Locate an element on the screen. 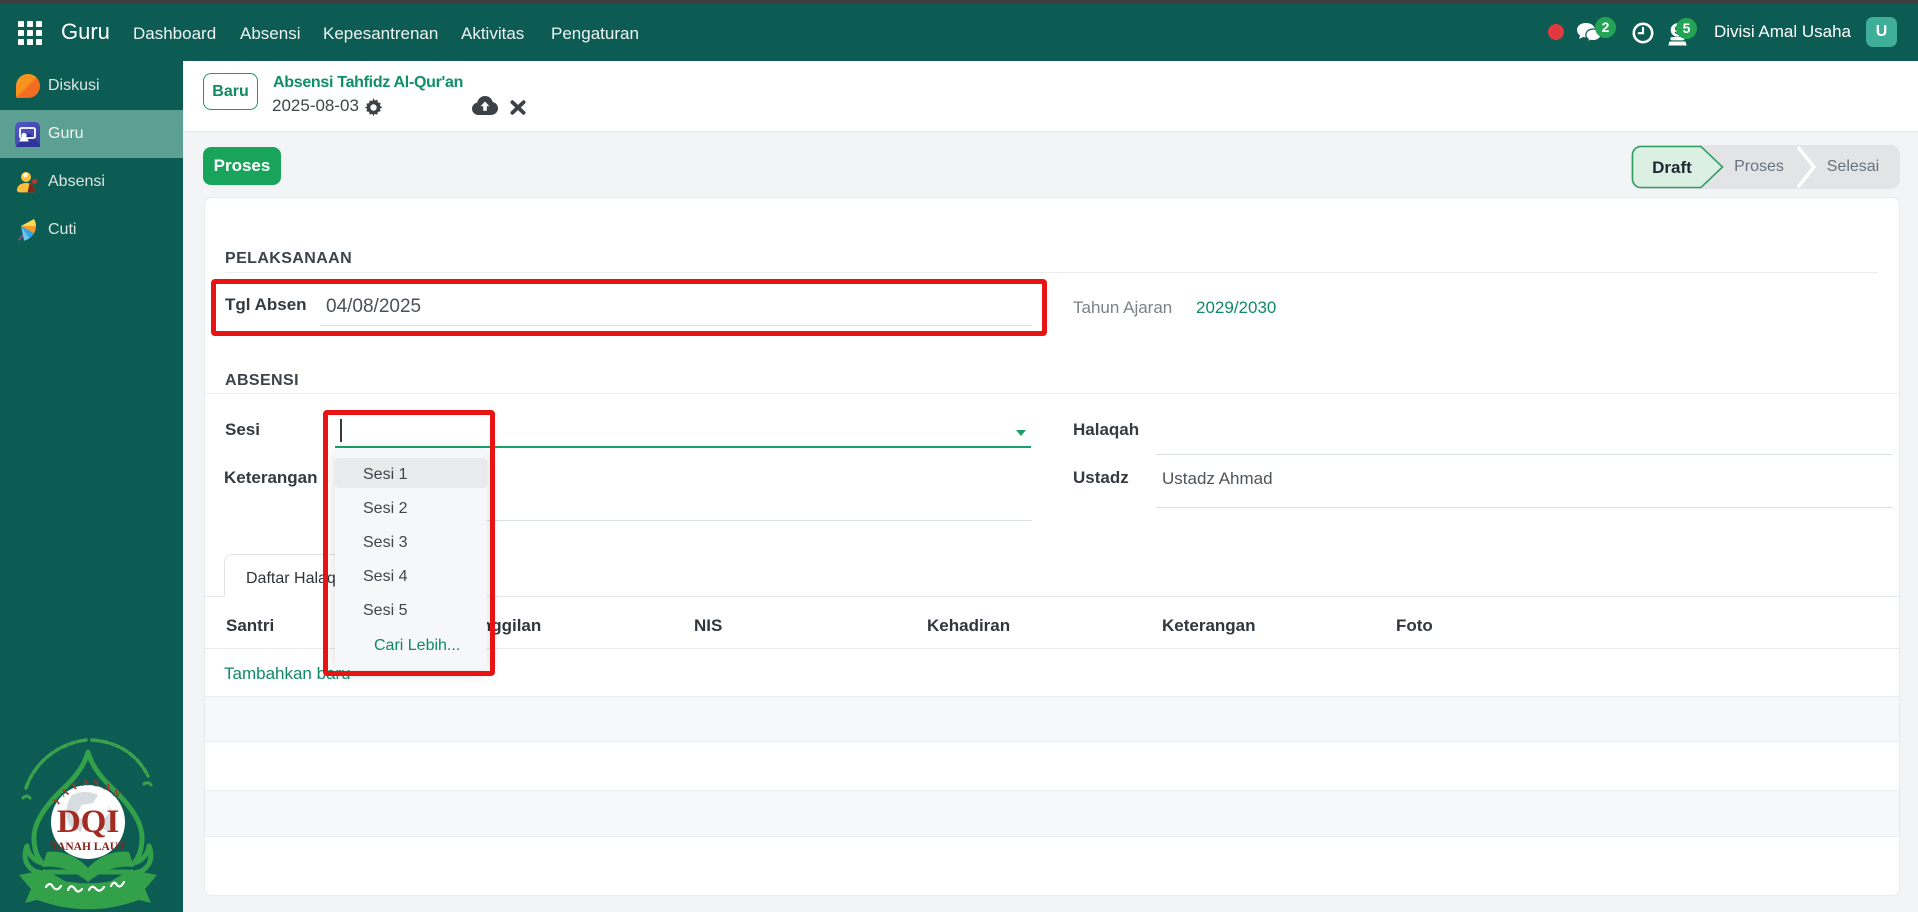 Image resolution: width=1918 pixels, height=912 pixels. svg-text: TANAH LAUT is located at coordinates (88, 847).